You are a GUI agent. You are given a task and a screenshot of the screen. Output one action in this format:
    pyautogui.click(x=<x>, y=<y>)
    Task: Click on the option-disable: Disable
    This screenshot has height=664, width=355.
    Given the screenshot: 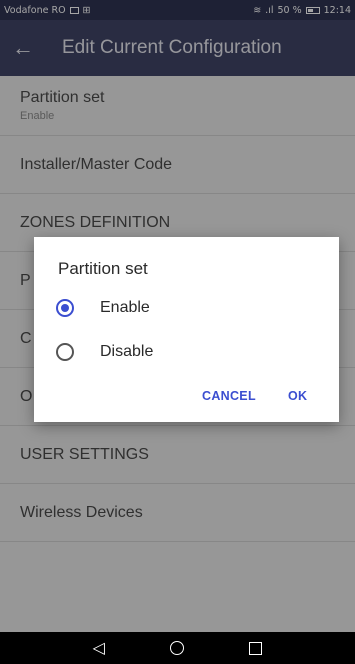 What is the action you would take?
    pyautogui.click(x=104, y=352)
    